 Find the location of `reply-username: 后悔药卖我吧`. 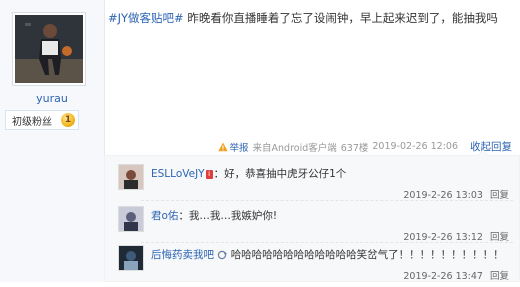

reply-username: 后悔药卖我吧 is located at coordinates (182, 255).